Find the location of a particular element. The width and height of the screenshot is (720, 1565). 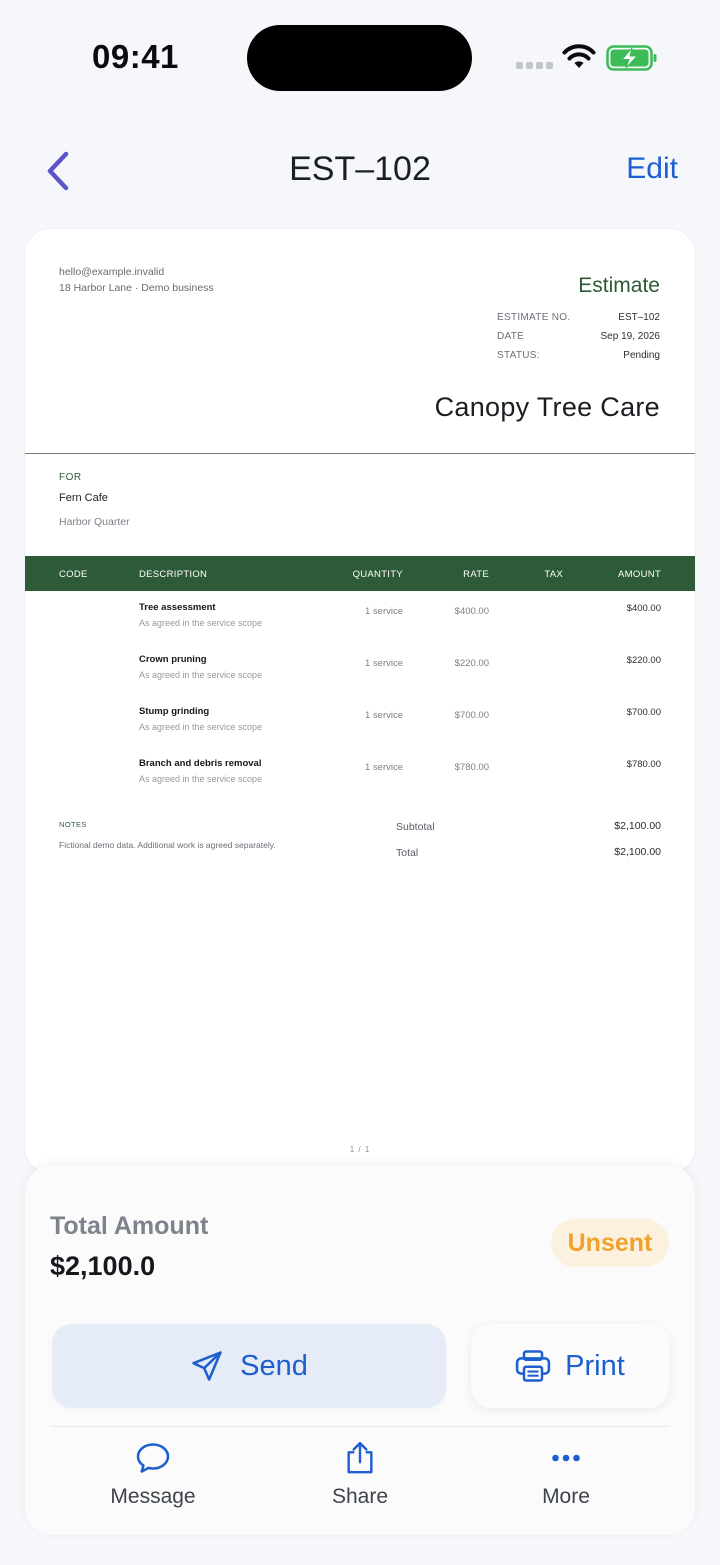

total-amount-label: Total Amount is located at coordinates (129, 1226).